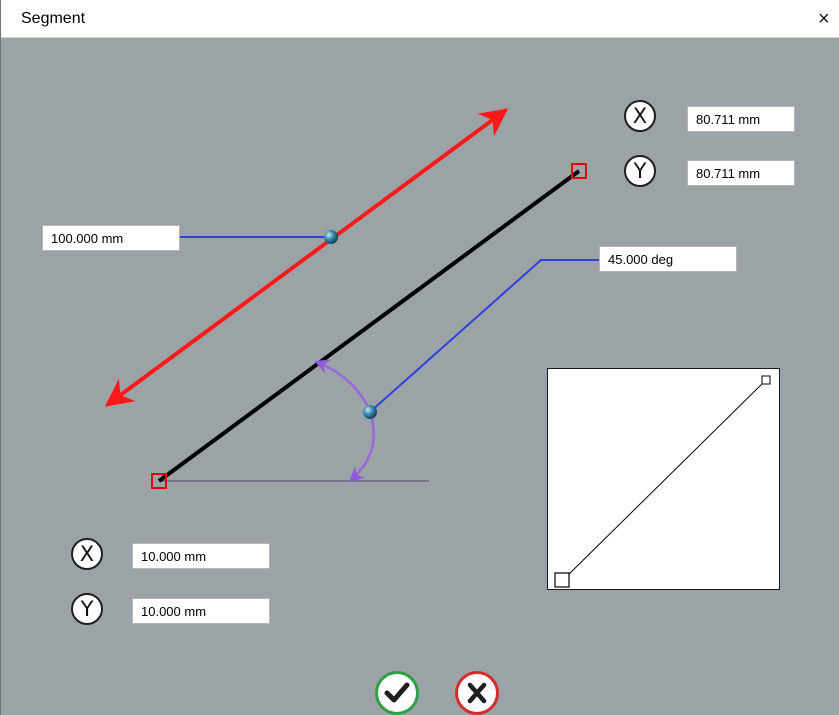 This screenshot has height=715, width=839. What do you see at coordinates (766, 380) in the screenshot?
I see `preview-end-marker` at bounding box center [766, 380].